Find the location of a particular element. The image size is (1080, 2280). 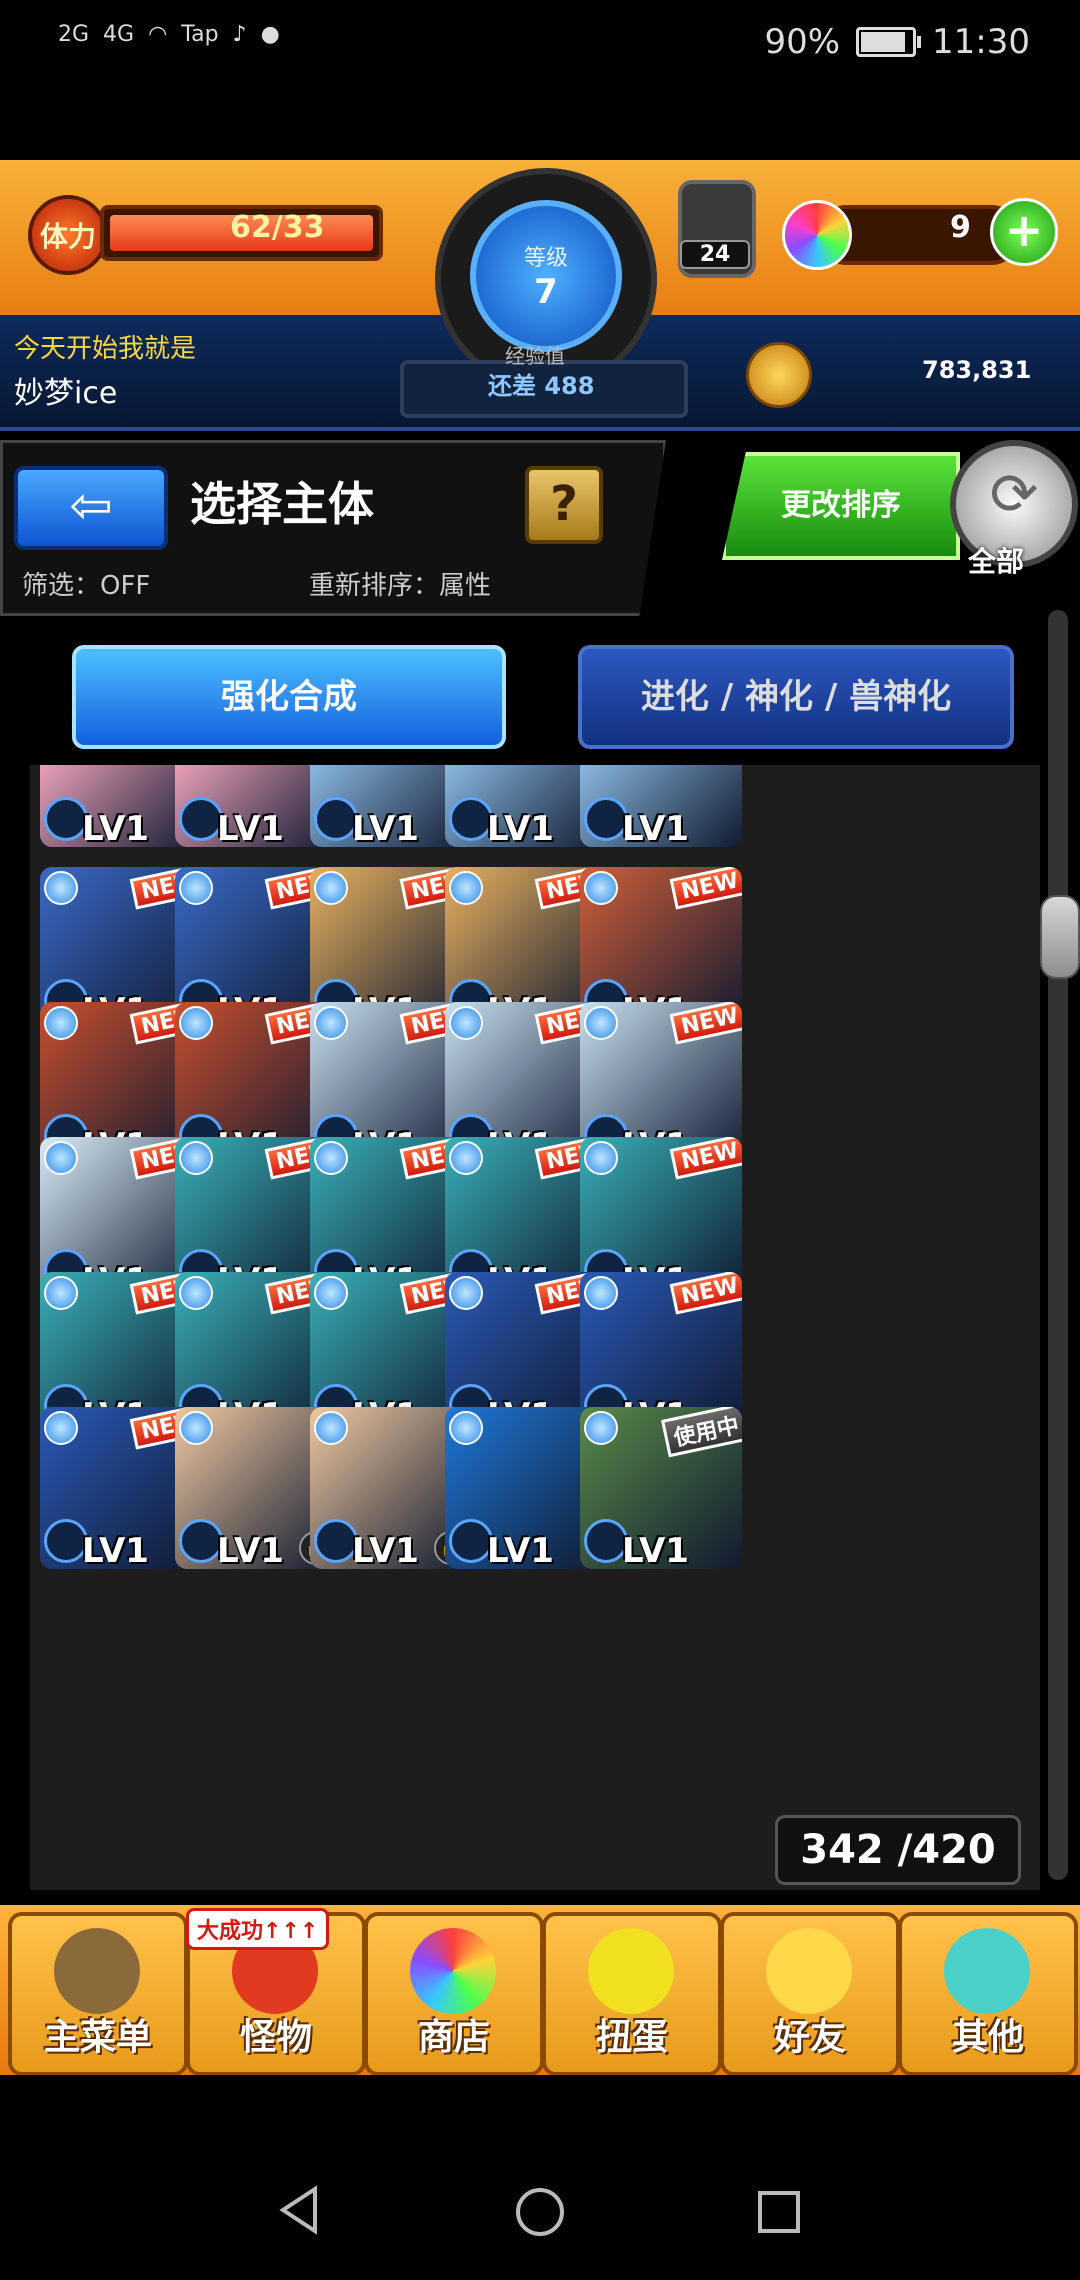

home-nav-icon is located at coordinates (540, 2212).